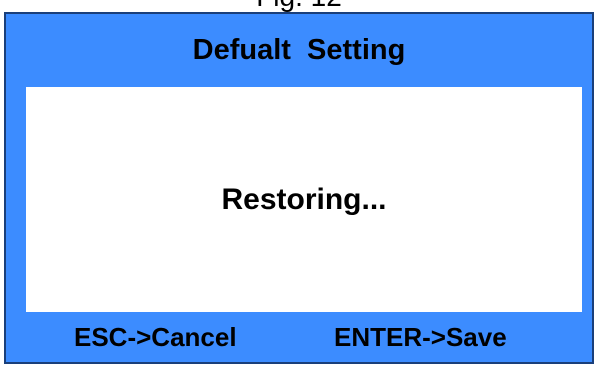  What do you see at coordinates (420, 337) in the screenshot?
I see `save-button: ENTER->Save` at bounding box center [420, 337].